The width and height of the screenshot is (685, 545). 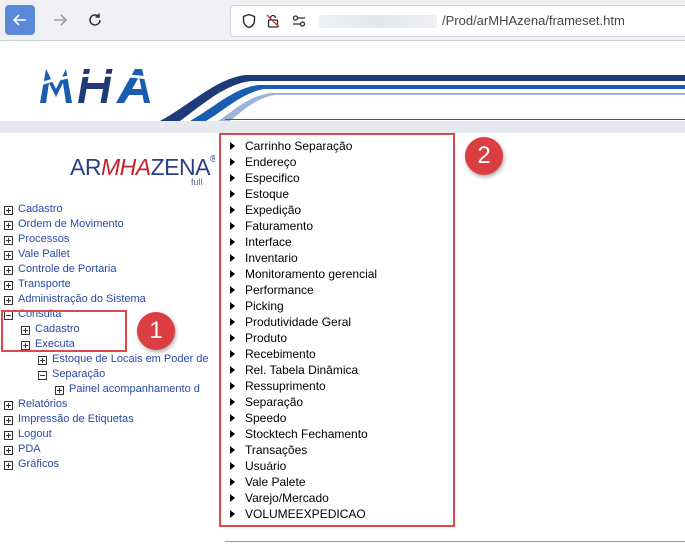 I want to click on shield-icon, so click(x=249, y=21).